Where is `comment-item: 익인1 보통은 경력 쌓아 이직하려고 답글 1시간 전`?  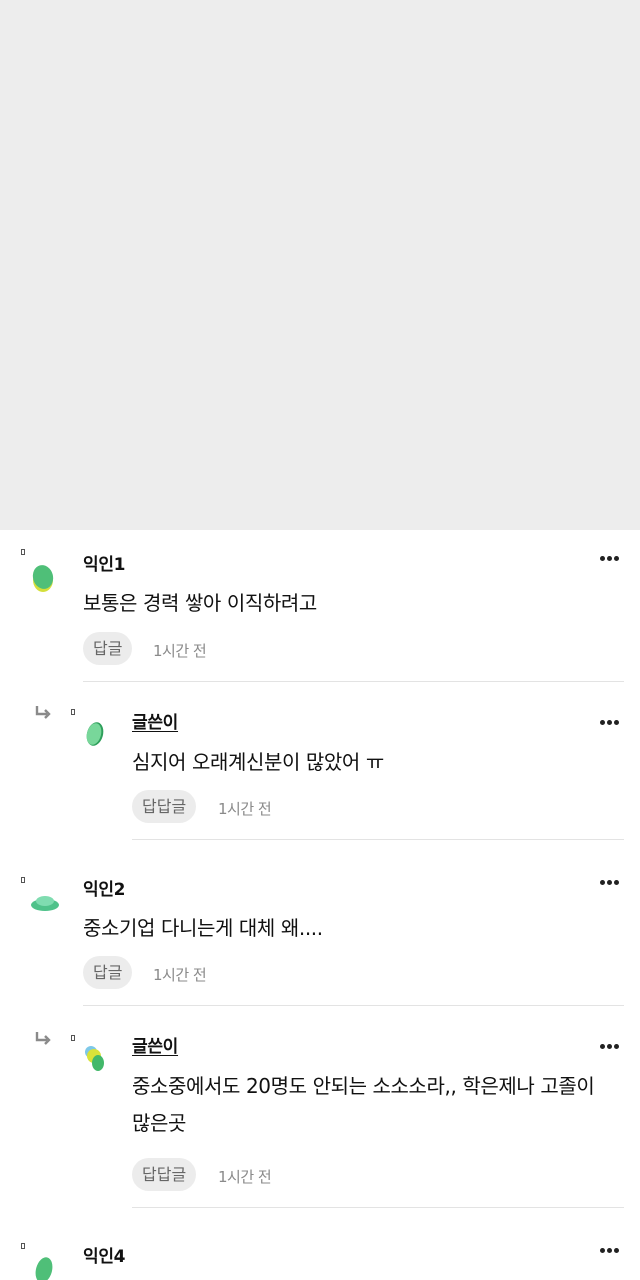
comment-item: 익인1 보통은 경력 쌓아 이직하려고 답글 1시간 전 is located at coordinates (320, 606).